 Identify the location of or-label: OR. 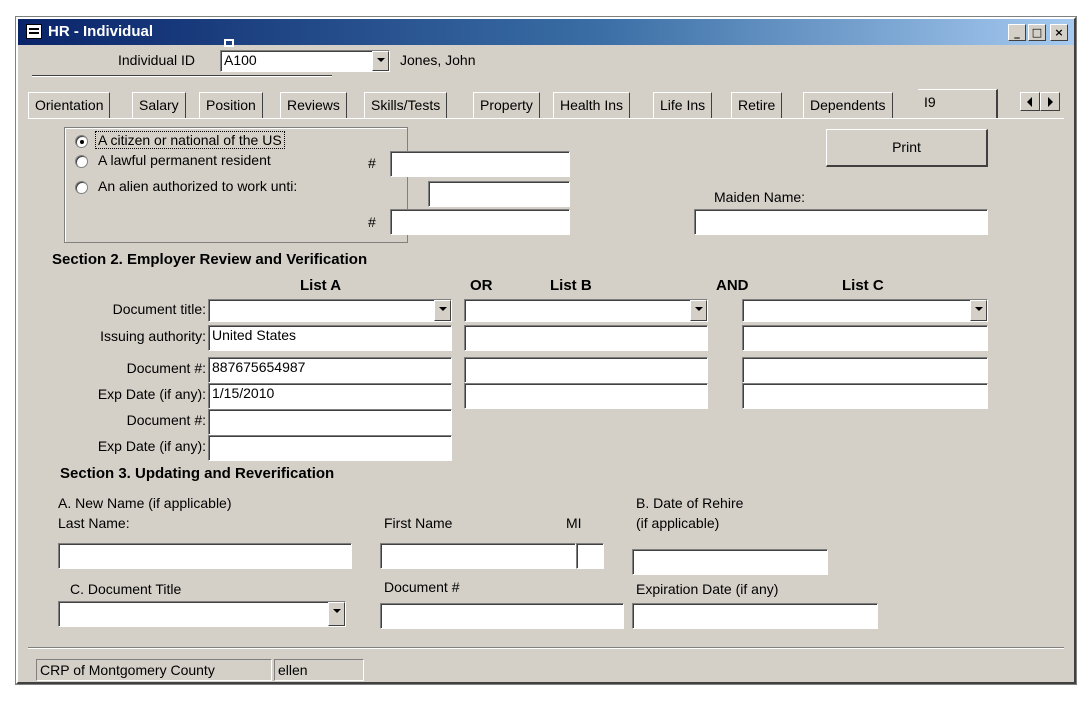
(481, 285).